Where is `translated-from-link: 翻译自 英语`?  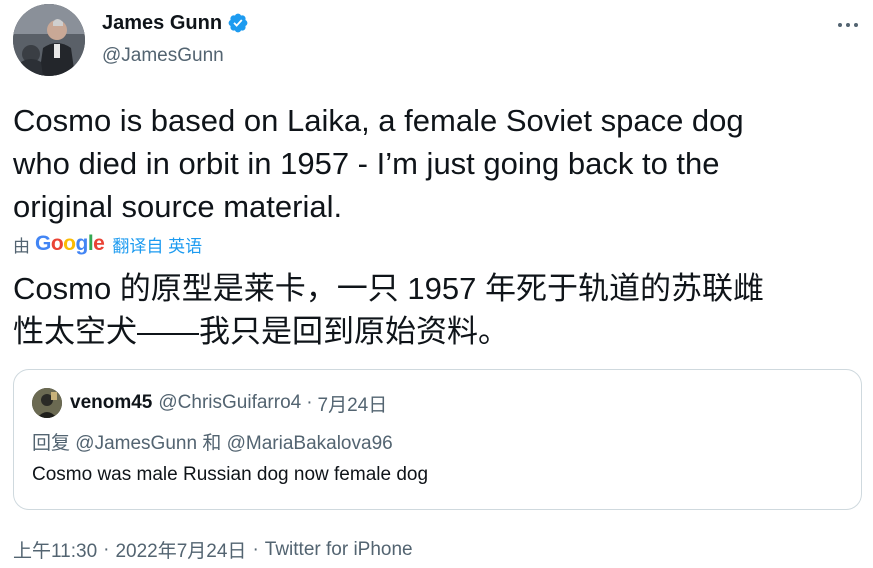
translated-from-link: 翻译自 英语 is located at coordinates (157, 244).